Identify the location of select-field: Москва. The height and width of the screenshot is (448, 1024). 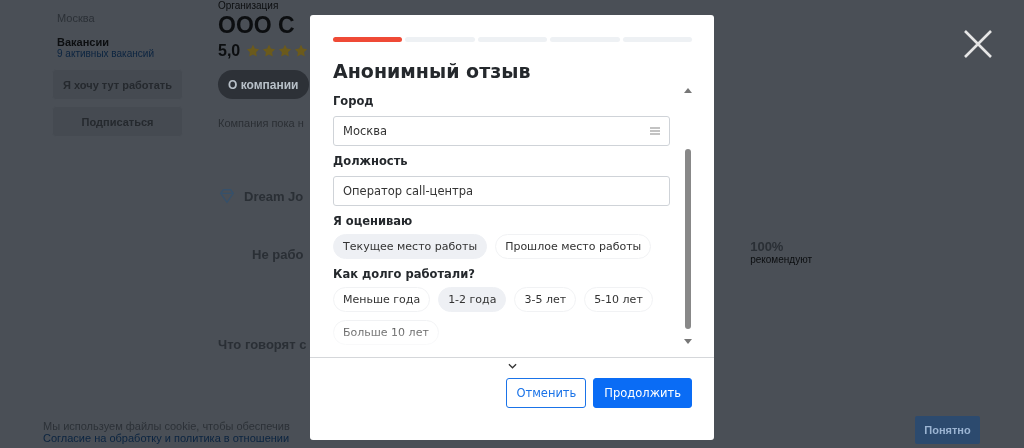
(501, 131).